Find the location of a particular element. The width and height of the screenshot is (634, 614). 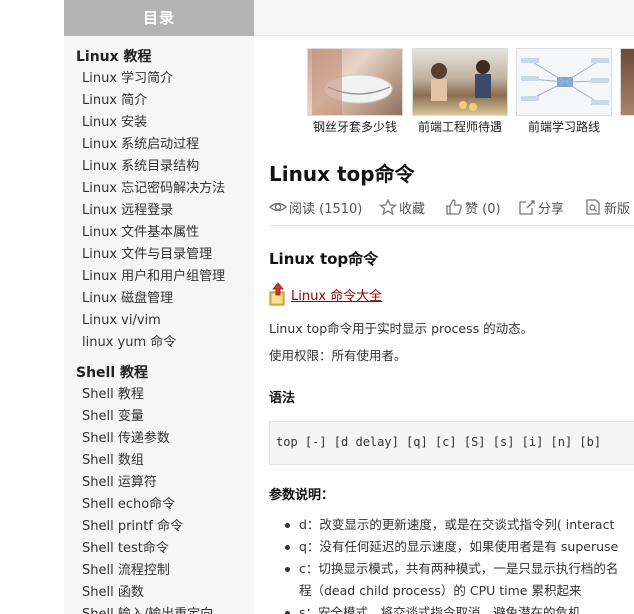

sidebar-item: Shell 教程 is located at coordinates (159, 395).